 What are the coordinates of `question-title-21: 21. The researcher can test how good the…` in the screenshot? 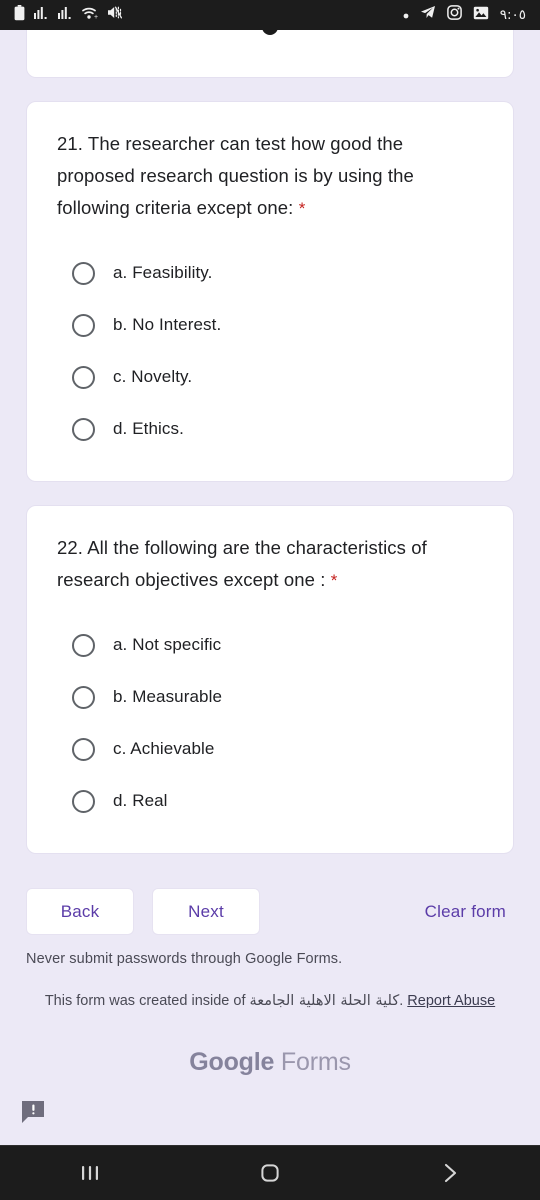 It's located at (271, 176).